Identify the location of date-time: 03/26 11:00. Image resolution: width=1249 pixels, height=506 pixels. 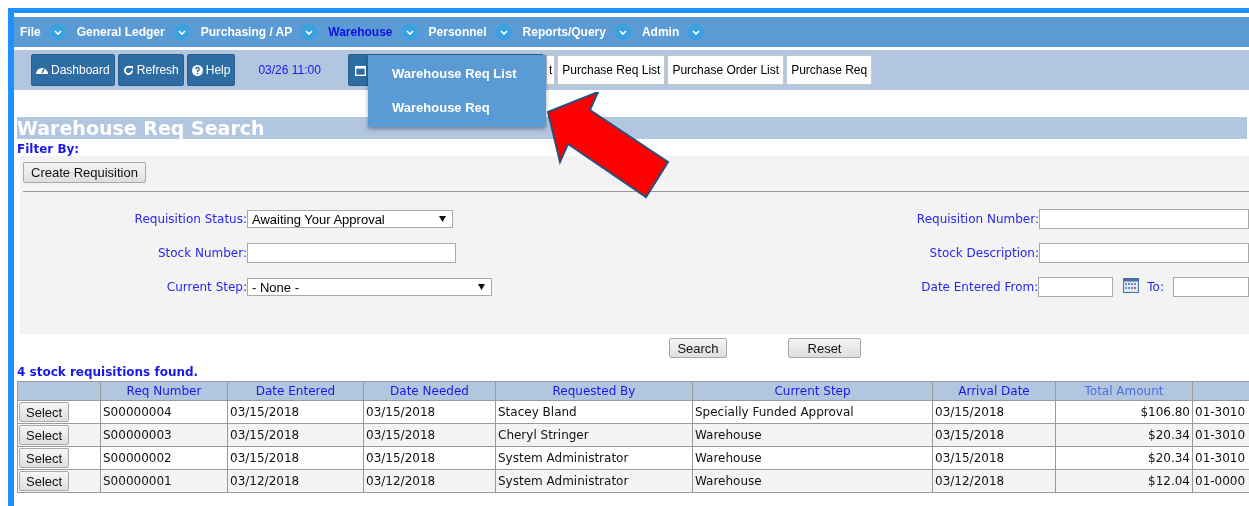
(289, 70).